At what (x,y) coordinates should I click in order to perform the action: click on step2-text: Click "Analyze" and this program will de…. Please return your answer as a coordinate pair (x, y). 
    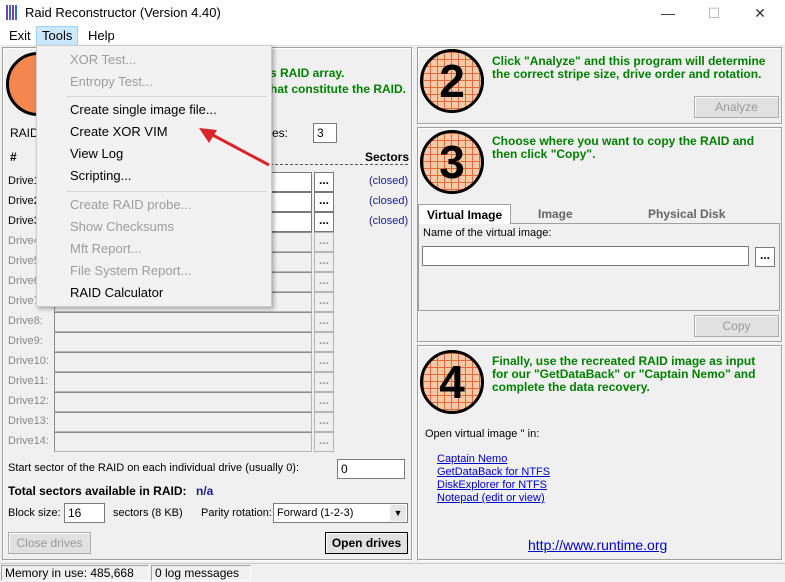
    Looking at the image, I should click on (629, 67).